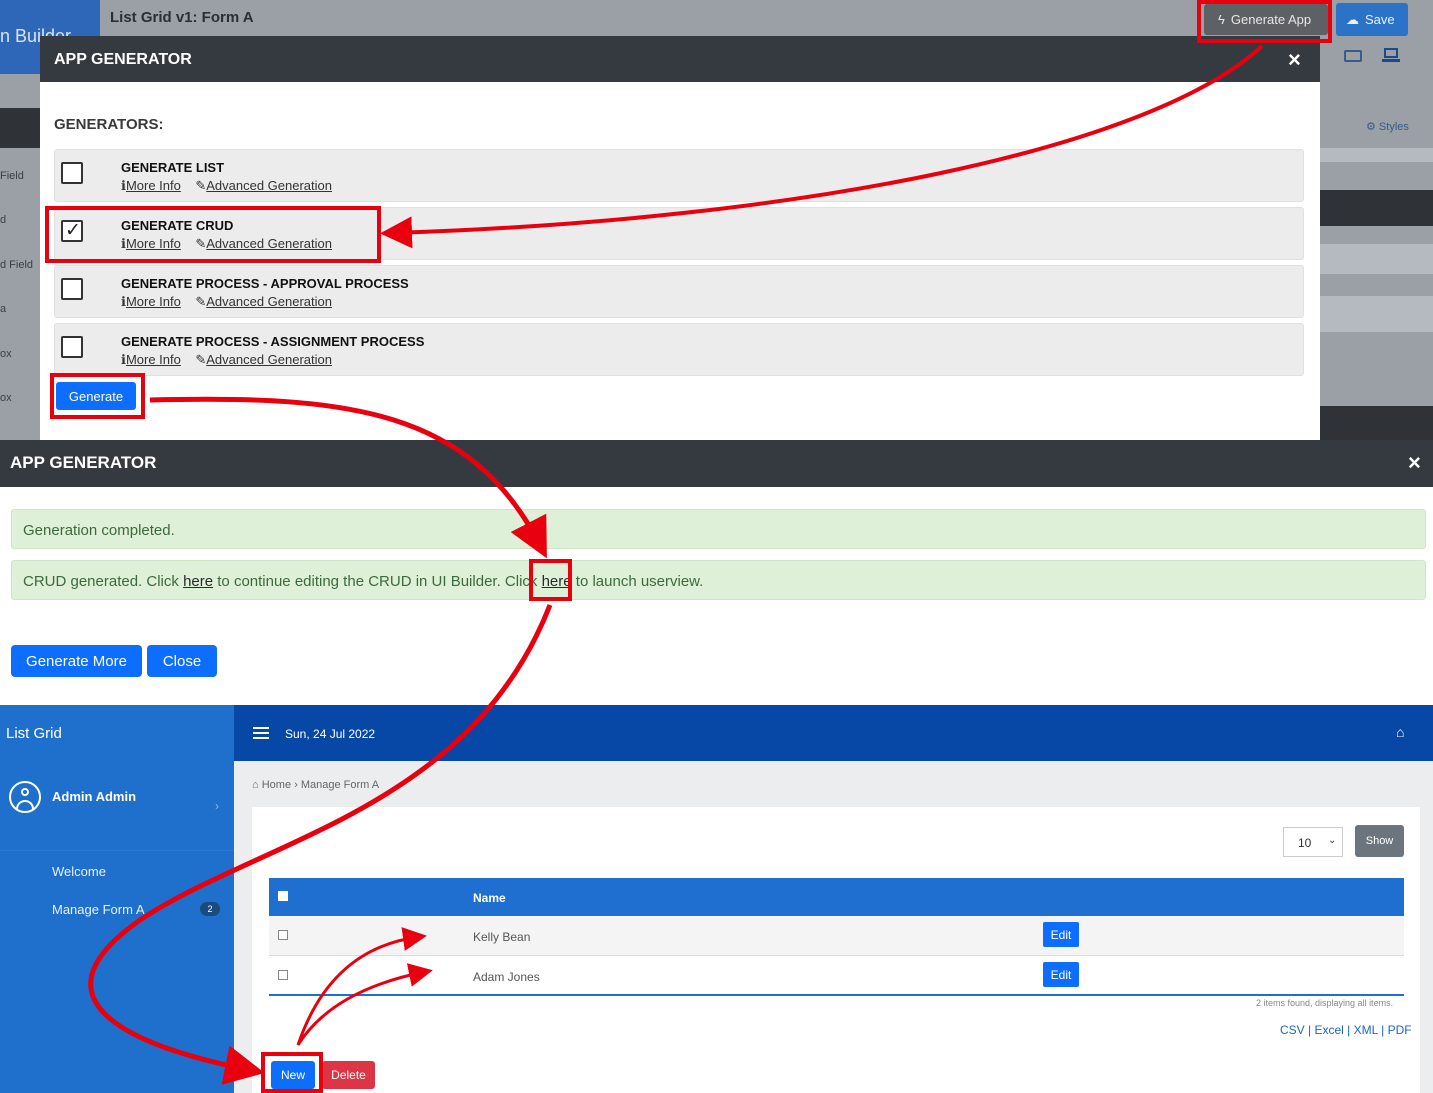 The width and height of the screenshot is (1433, 1093). I want to click on generator-name: GENERATE LIST, so click(173, 167).